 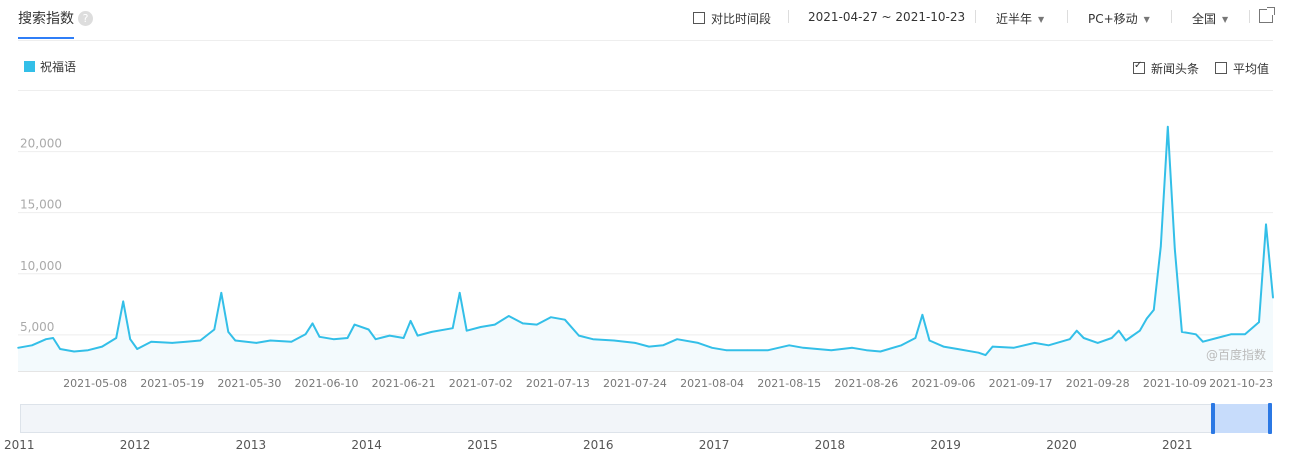 I want to click on region-select: 全国 ▼, so click(x=1210, y=18).